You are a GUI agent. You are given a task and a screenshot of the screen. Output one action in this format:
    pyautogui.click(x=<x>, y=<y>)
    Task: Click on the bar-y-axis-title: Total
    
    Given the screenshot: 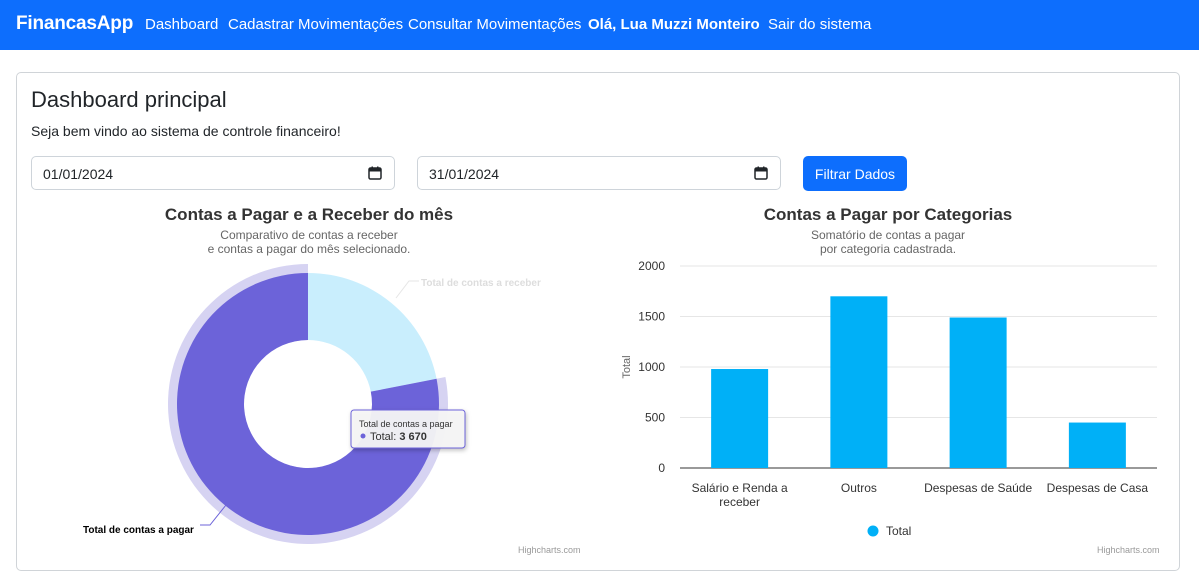 What is the action you would take?
    pyautogui.click(x=627, y=366)
    